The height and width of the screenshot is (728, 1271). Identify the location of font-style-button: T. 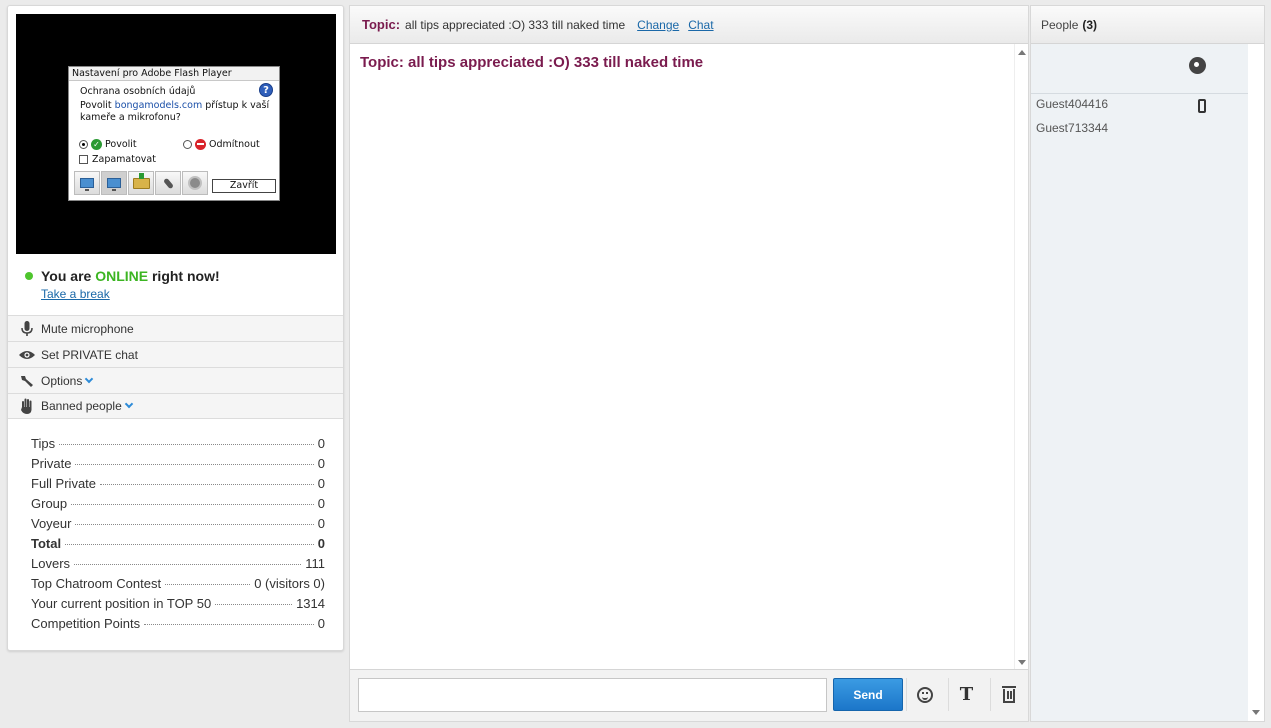
(966, 694).